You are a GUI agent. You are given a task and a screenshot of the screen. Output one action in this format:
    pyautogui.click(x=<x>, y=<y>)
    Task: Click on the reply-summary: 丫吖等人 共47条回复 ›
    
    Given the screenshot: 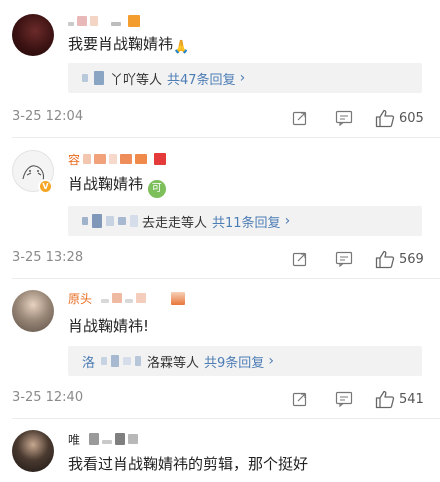 What is the action you would take?
    pyautogui.click(x=245, y=78)
    